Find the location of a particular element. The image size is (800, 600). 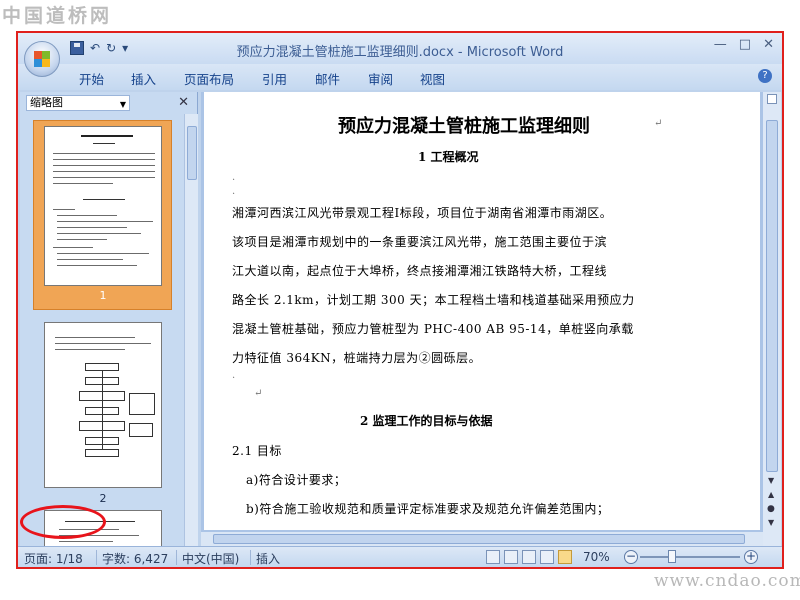

help-icon: ? is located at coordinates (765, 76).